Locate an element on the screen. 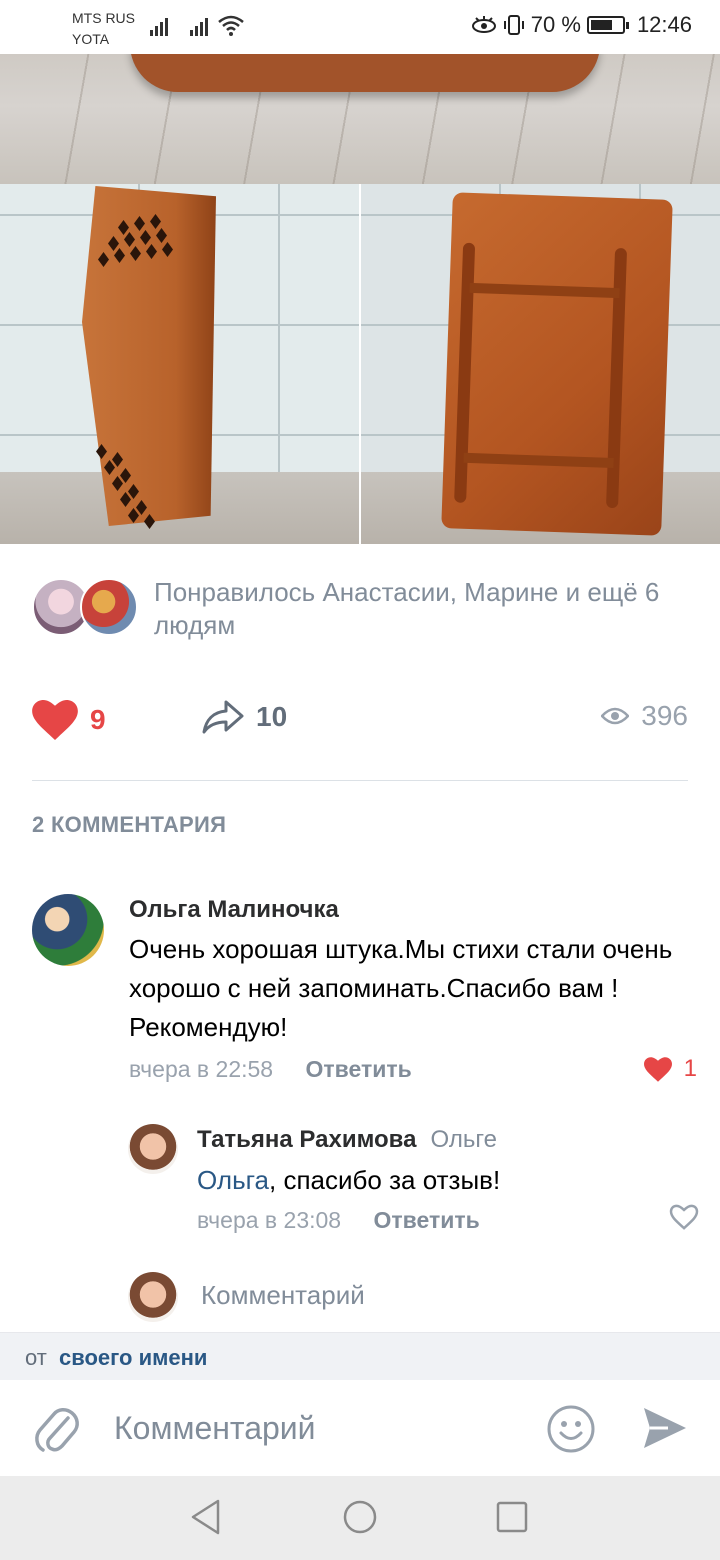 The height and width of the screenshot is (1560, 720). comment-like-button is located at coordinates (684, 1217).